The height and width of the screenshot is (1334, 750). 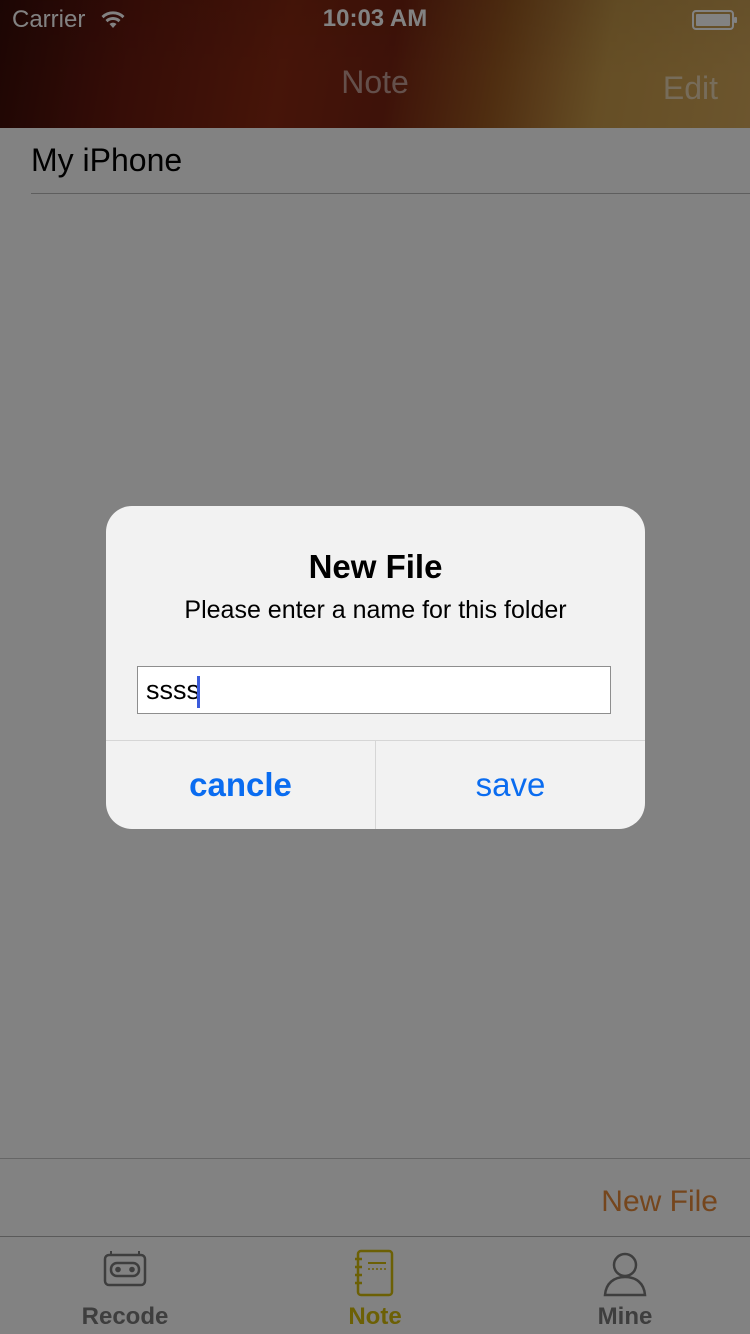 I want to click on dialog-title: New File, so click(x=375, y=566).